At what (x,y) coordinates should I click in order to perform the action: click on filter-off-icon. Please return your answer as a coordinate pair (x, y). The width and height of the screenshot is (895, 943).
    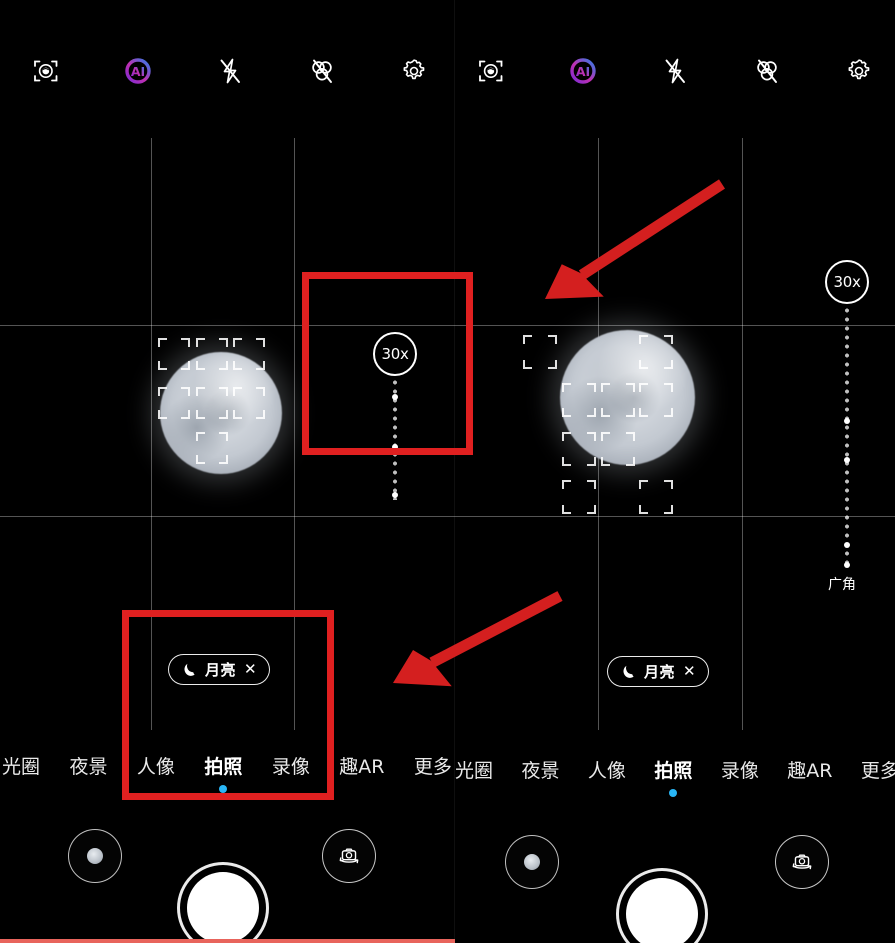
    Looking at the image, I should click on (767, 71).